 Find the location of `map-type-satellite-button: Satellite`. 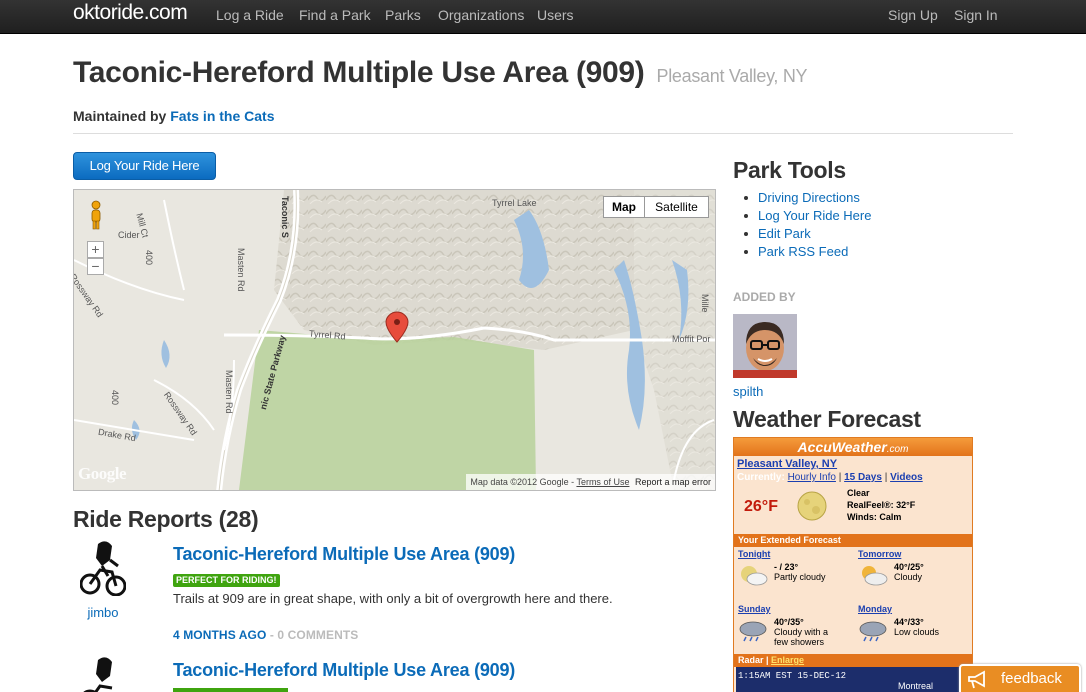

map-type-satellite-button: Satellite is located at coordinates (676, 207).